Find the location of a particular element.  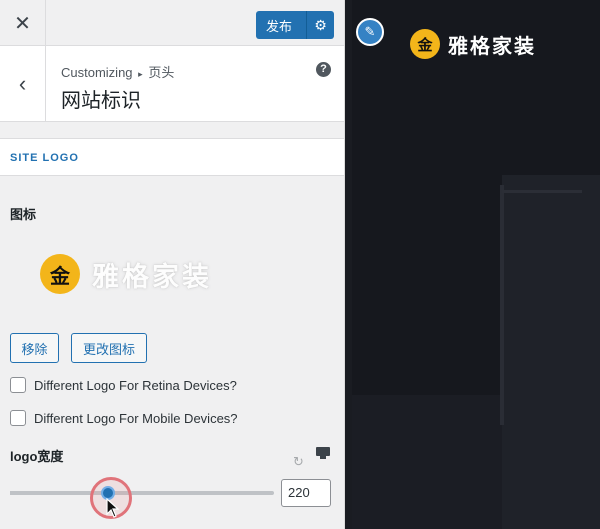

mobile-logo-option: Different Logo For Mobile Devices? is located at coordinates (124, 418).